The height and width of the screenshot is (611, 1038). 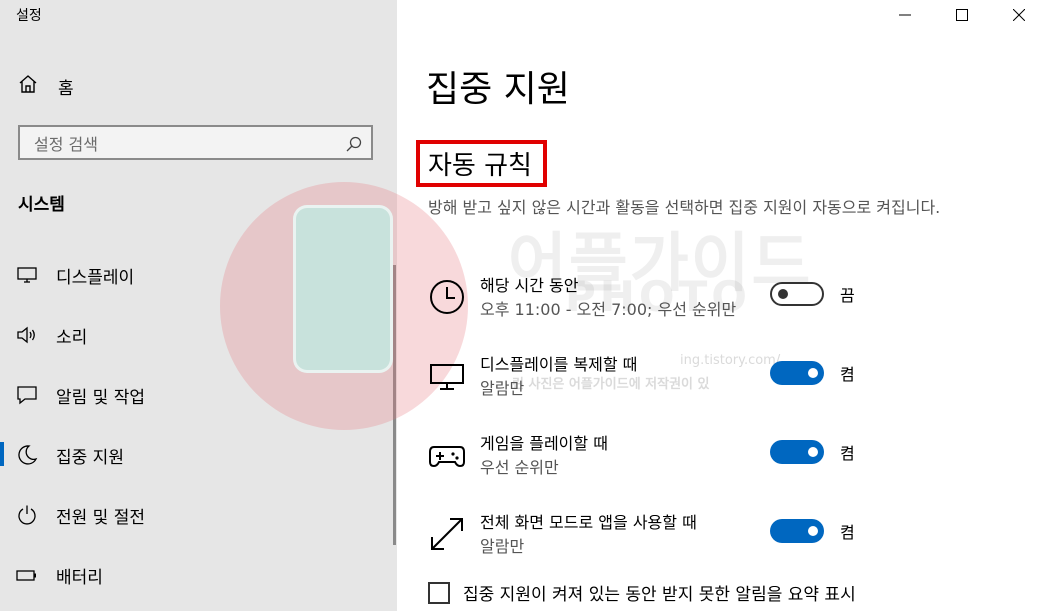 What do you see at coordinates (847, 295) in the screenshot?
I see `toggle-state-label: 끔` at bounding box center [847, 295].